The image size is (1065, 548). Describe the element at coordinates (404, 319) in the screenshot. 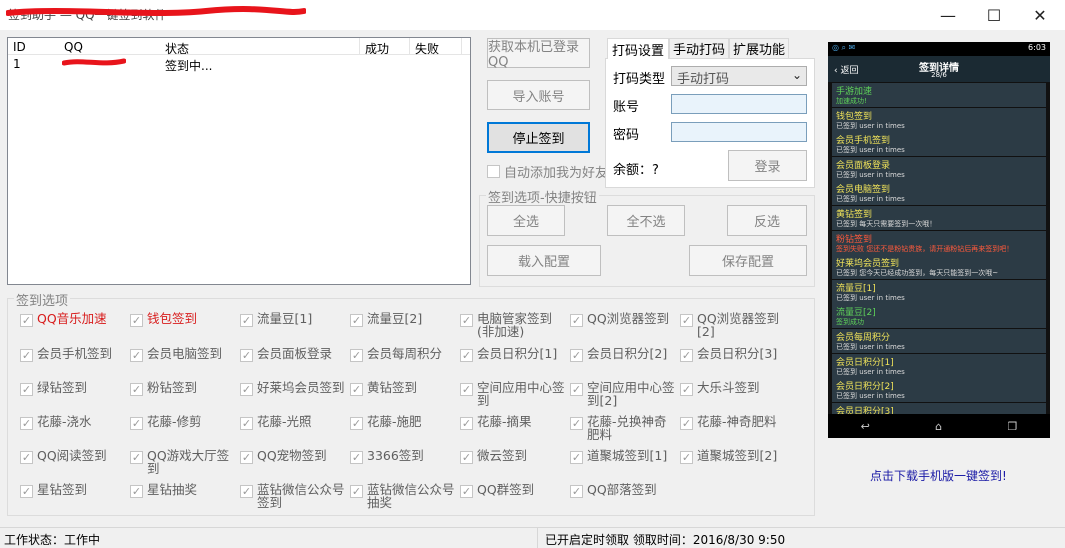

I see `signin-option-checkbox: 流量豆[2]` at that location.